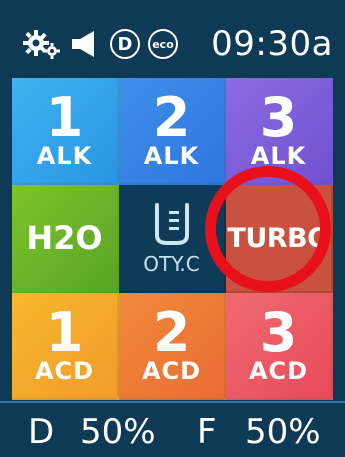 The image size is (345, 457). I want to click on h2o-tile: H2O, so click(65, 239).